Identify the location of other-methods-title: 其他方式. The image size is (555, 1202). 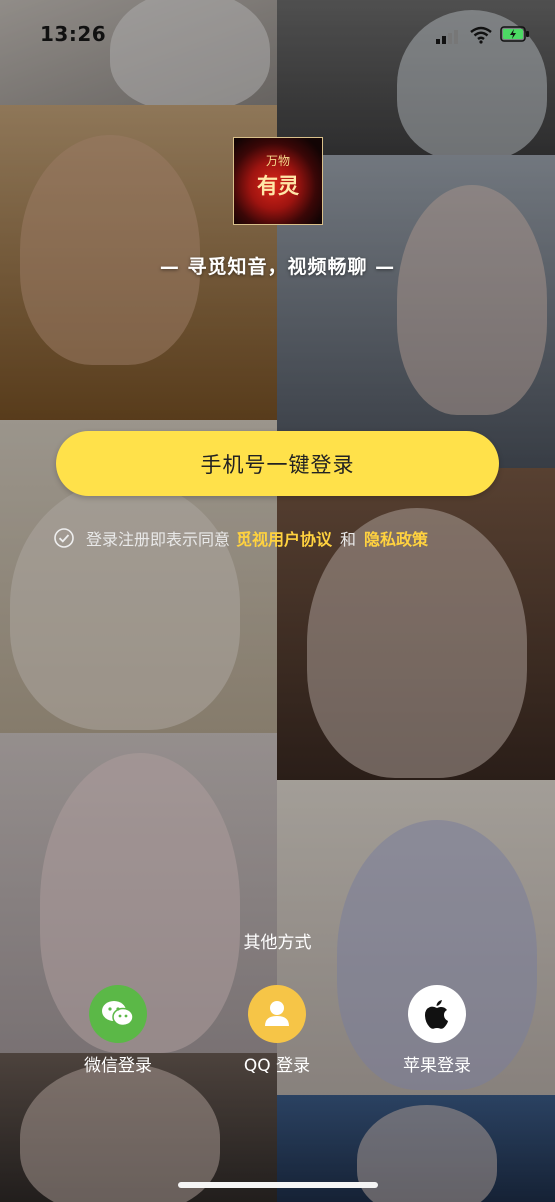
(277, 943).